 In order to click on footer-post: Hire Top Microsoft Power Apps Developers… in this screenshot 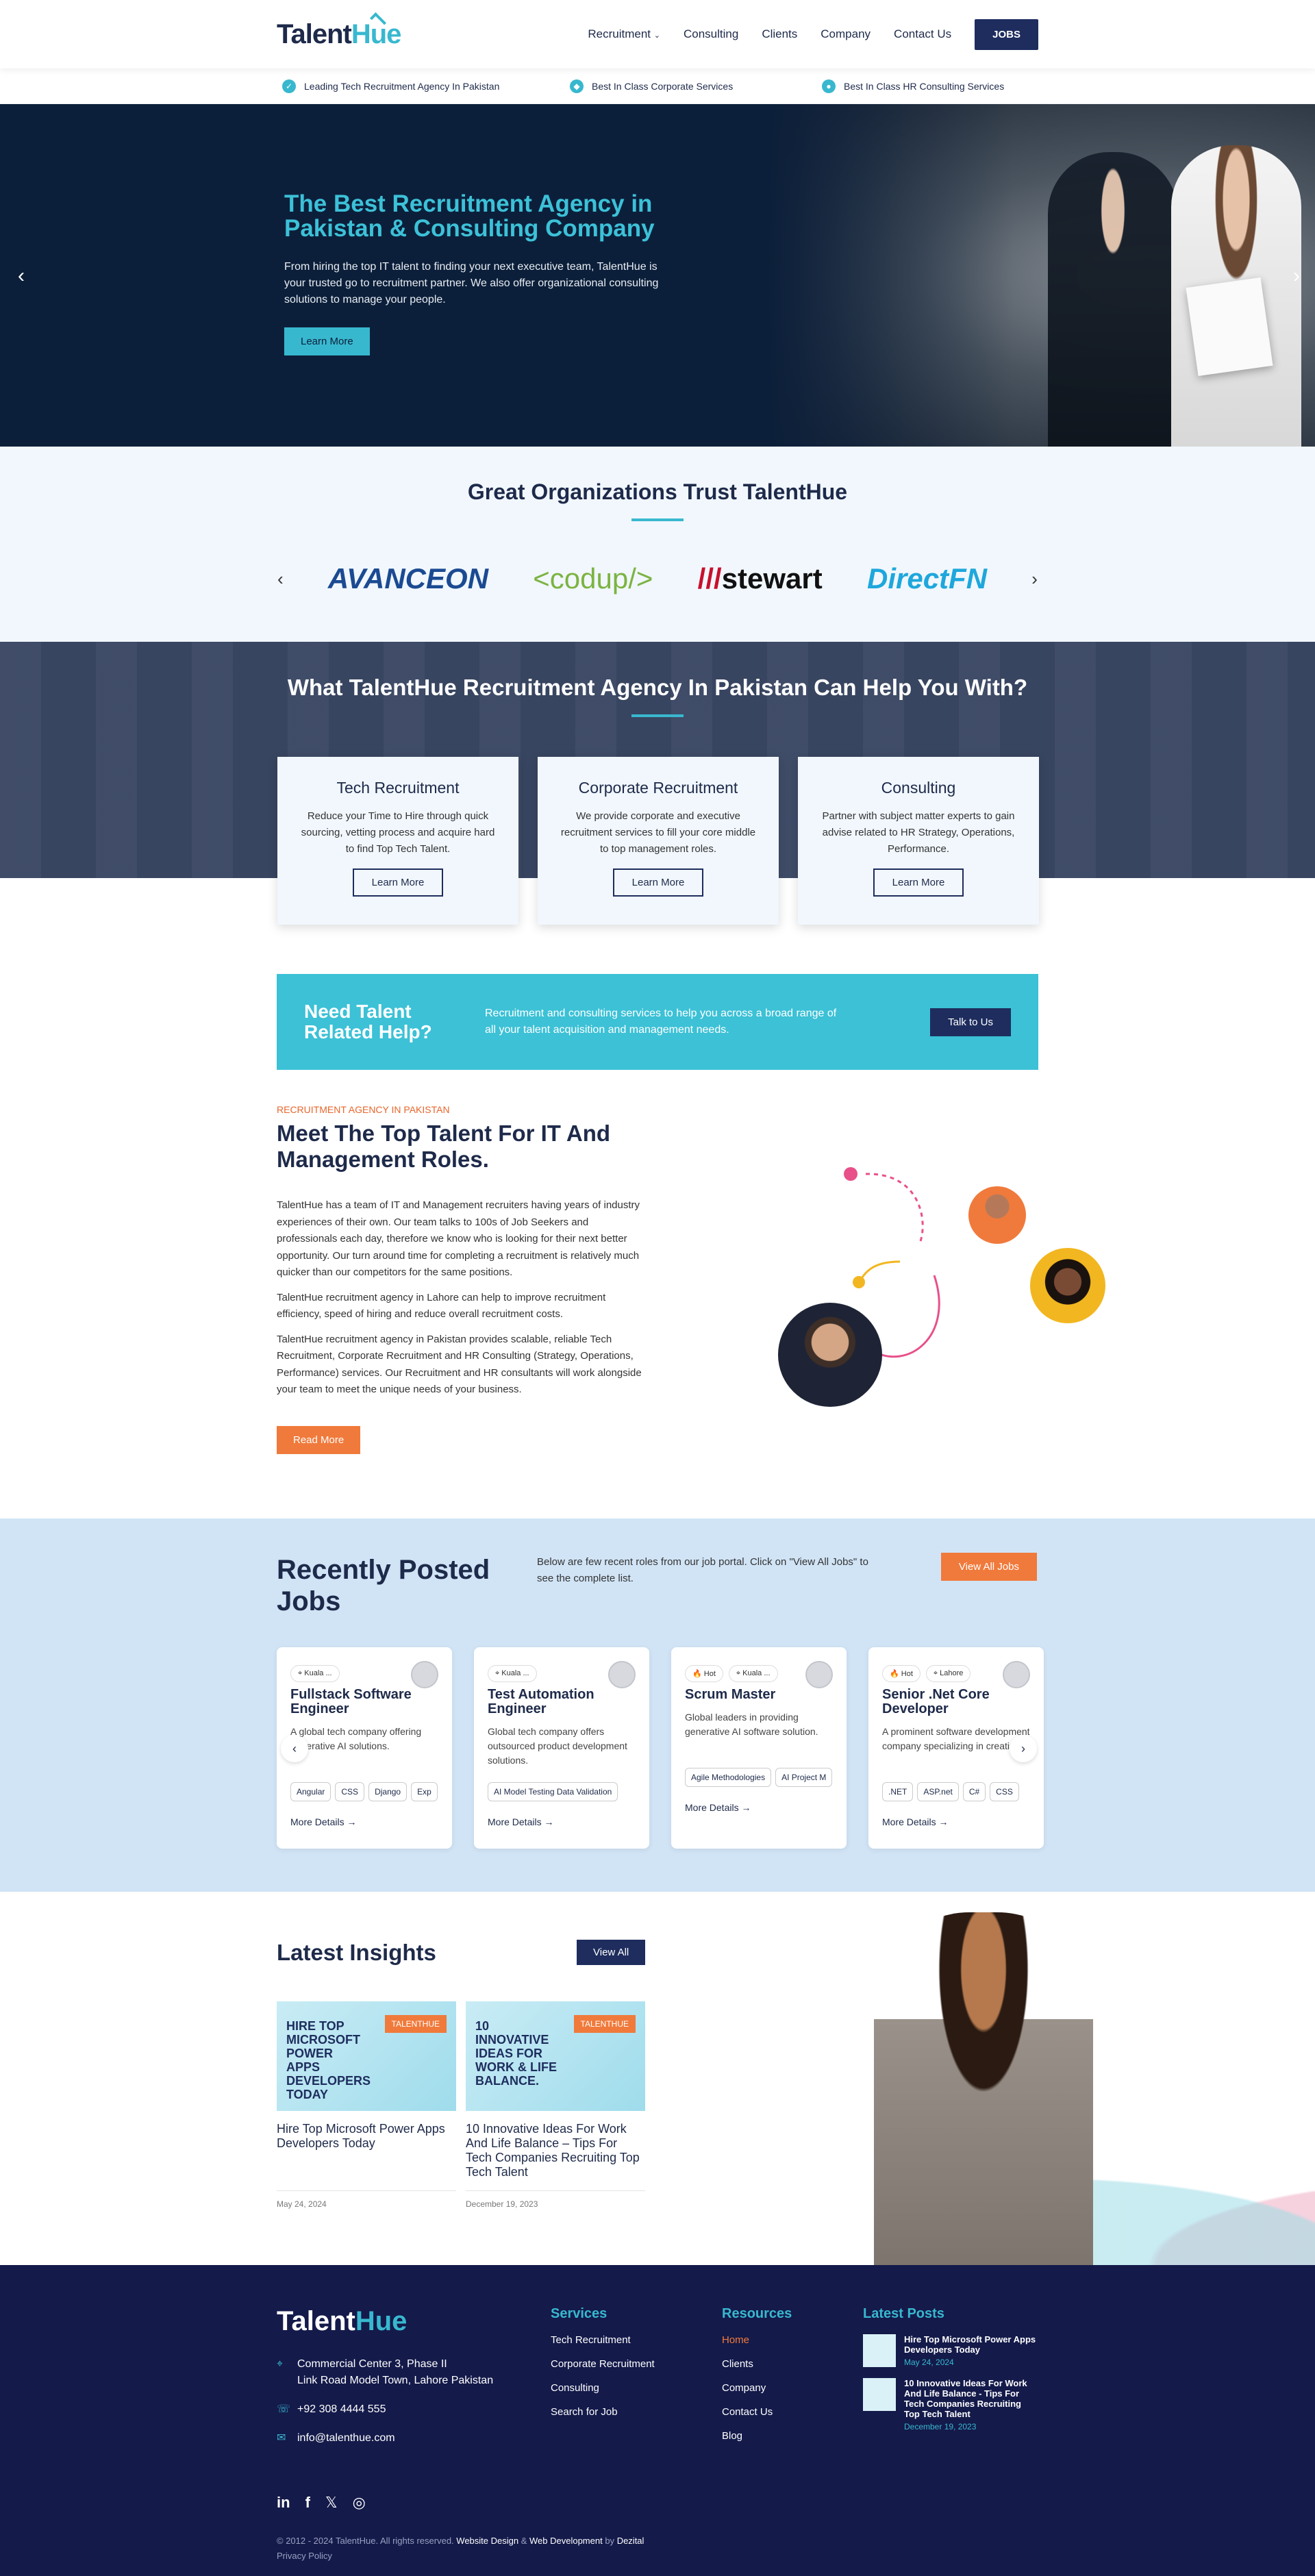, I will do `click(950, 2350)`.